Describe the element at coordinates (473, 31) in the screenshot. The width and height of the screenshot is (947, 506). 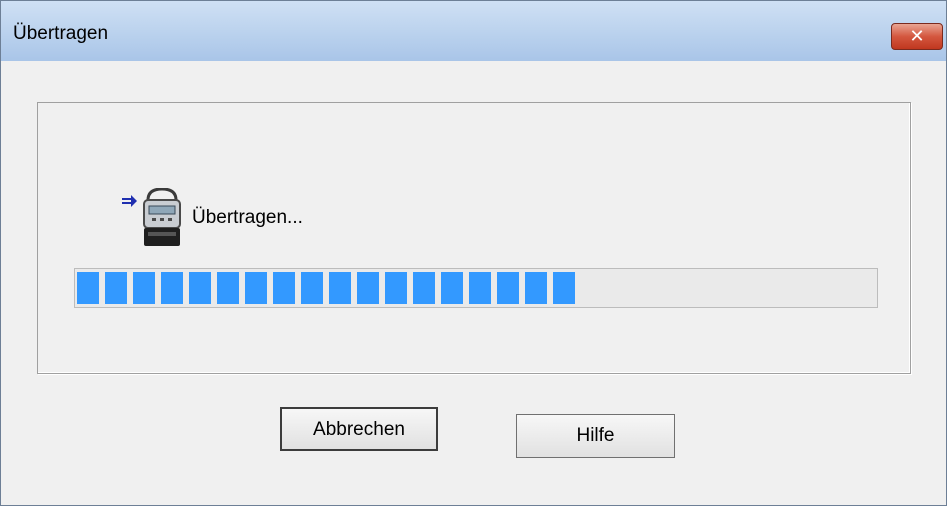
I see `title-bar: Übertragen ✕` at that location.